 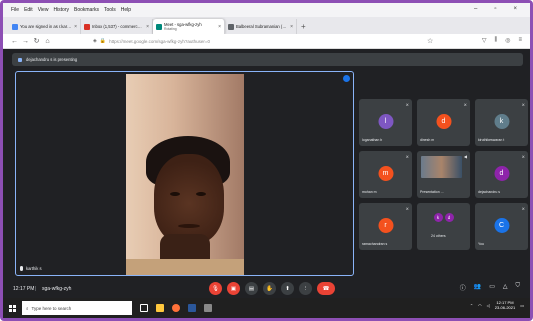 I want to click on others-tile: k d 24 others, so click(x=443, y=226).